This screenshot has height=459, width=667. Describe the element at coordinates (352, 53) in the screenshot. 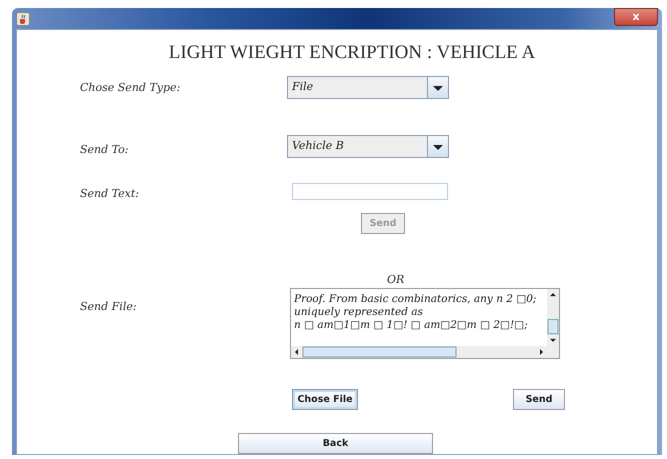

I see `page-heading: LIGHT WIEGHT ENCRIPTION : VEHICLE A` at that location.